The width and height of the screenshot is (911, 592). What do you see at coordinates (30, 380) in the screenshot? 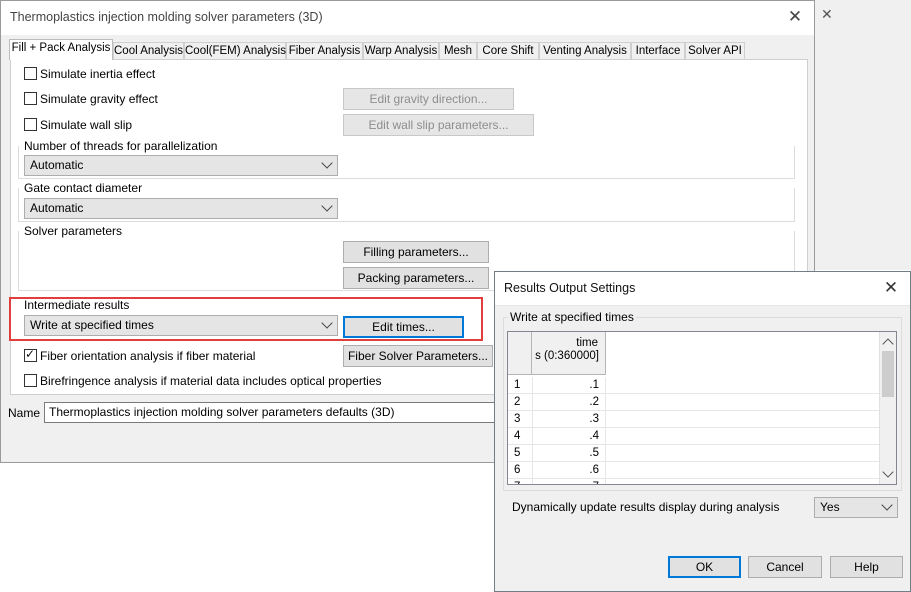
I see `birefringence-checkbox` at bounding box center [30, 380].